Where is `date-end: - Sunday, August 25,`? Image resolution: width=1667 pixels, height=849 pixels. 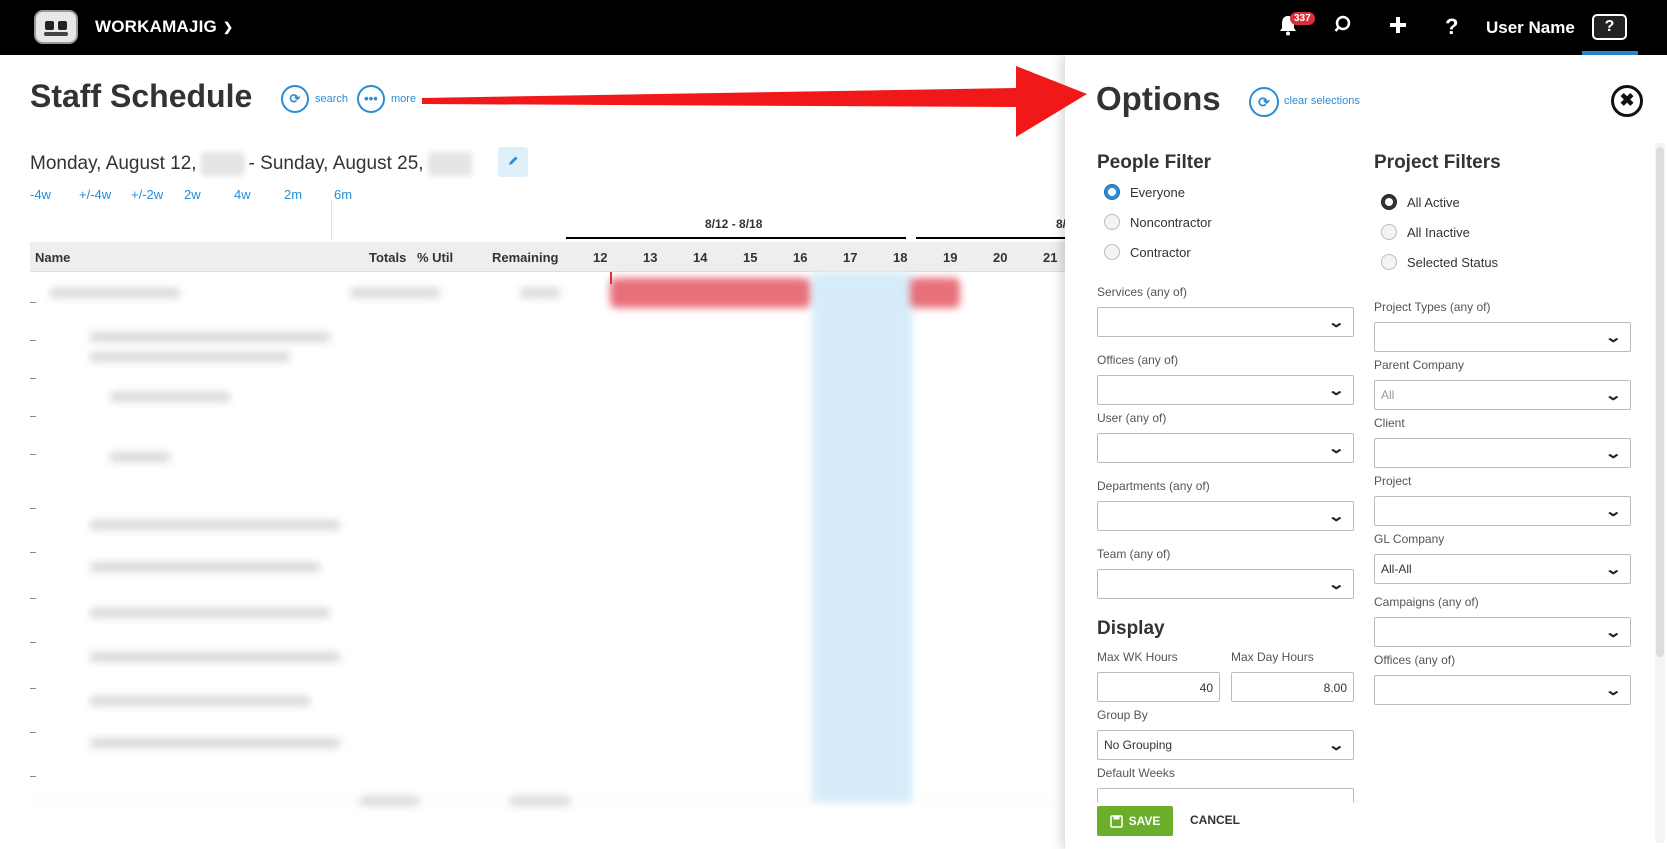
date-end: - Sunday, August 25, is located at coordinates (336, 163).